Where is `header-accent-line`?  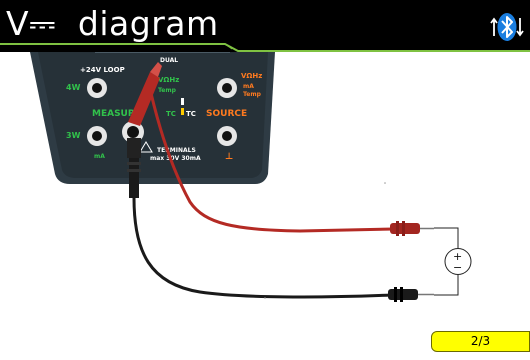
header-accent-line is located at coordinates (265, 47).